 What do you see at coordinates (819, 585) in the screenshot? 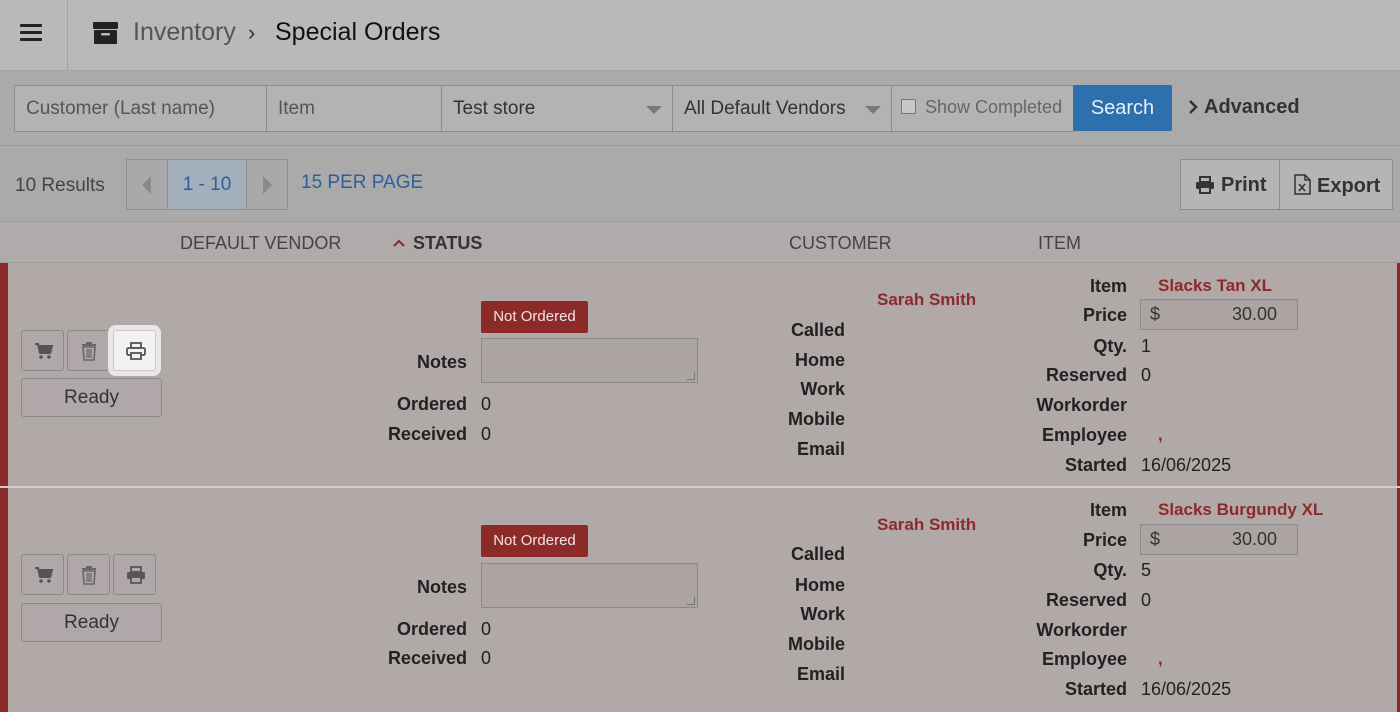
I see `home-phone-label: Home` at bounding box center [819, 585].